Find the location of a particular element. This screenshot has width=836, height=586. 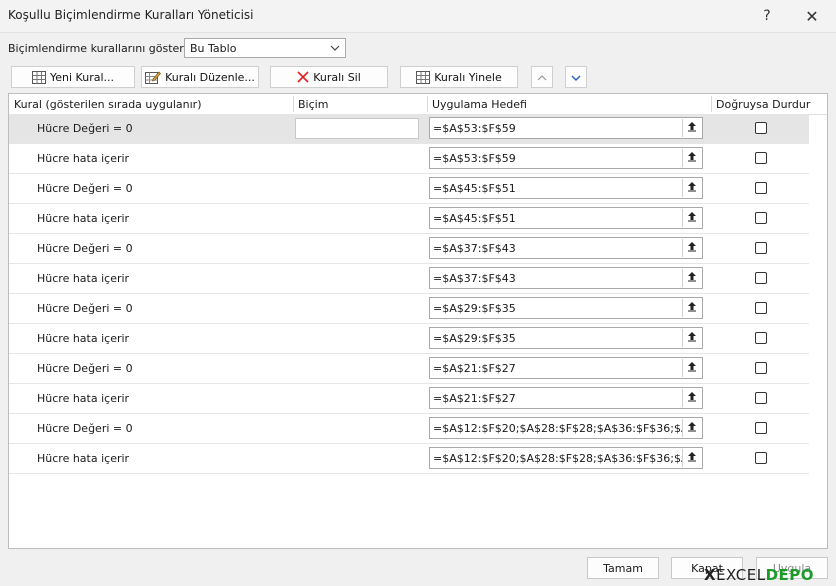

move-up-button is located at coordinates (542, 77).